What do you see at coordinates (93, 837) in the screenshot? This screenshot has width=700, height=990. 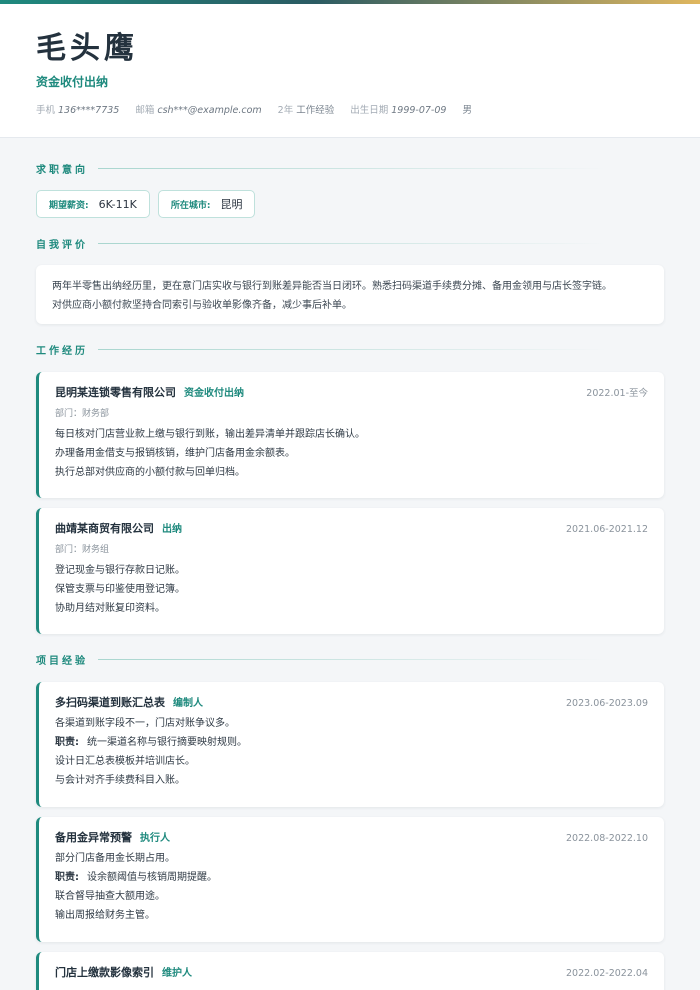 I see `project-name: 备用金异常预警` at bounding box center [93, 837].